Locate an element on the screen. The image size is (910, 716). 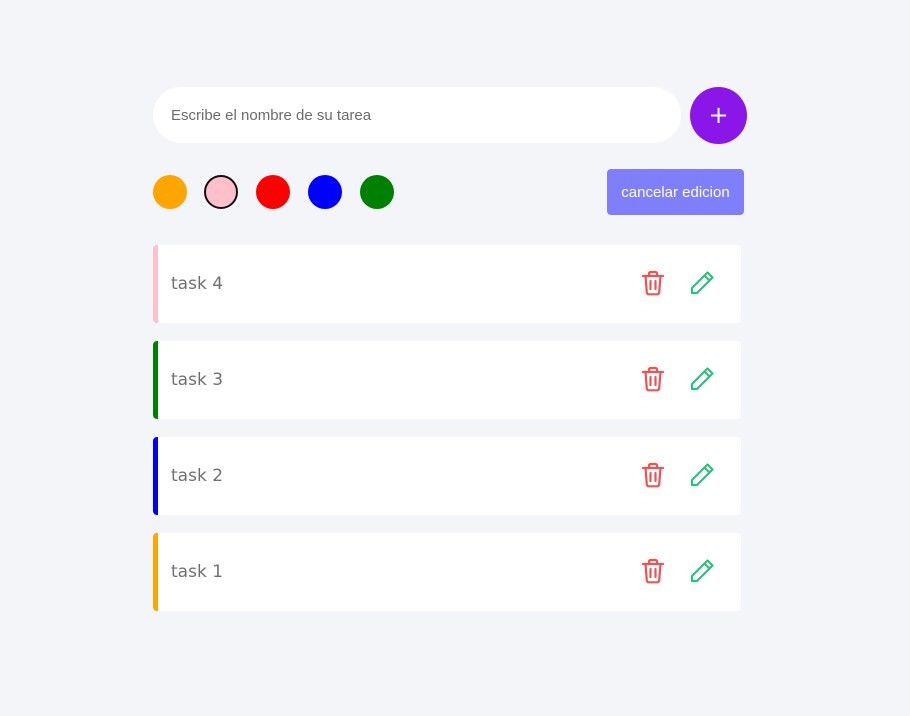
task-item: task 1 is located at coordinates (447, 572).